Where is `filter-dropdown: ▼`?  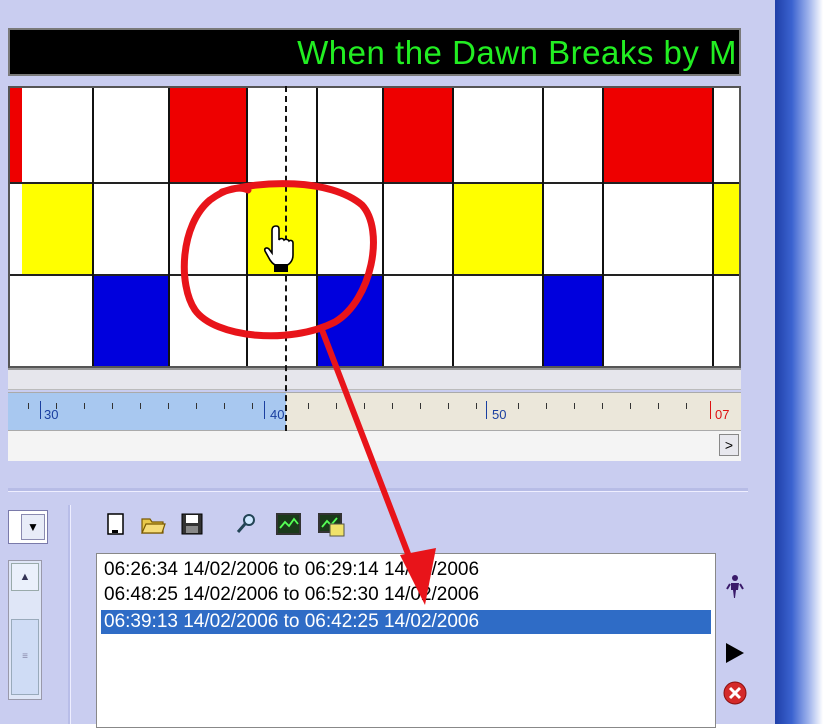
filter-dropdown: ▼ is located at coordinates (28, 527).